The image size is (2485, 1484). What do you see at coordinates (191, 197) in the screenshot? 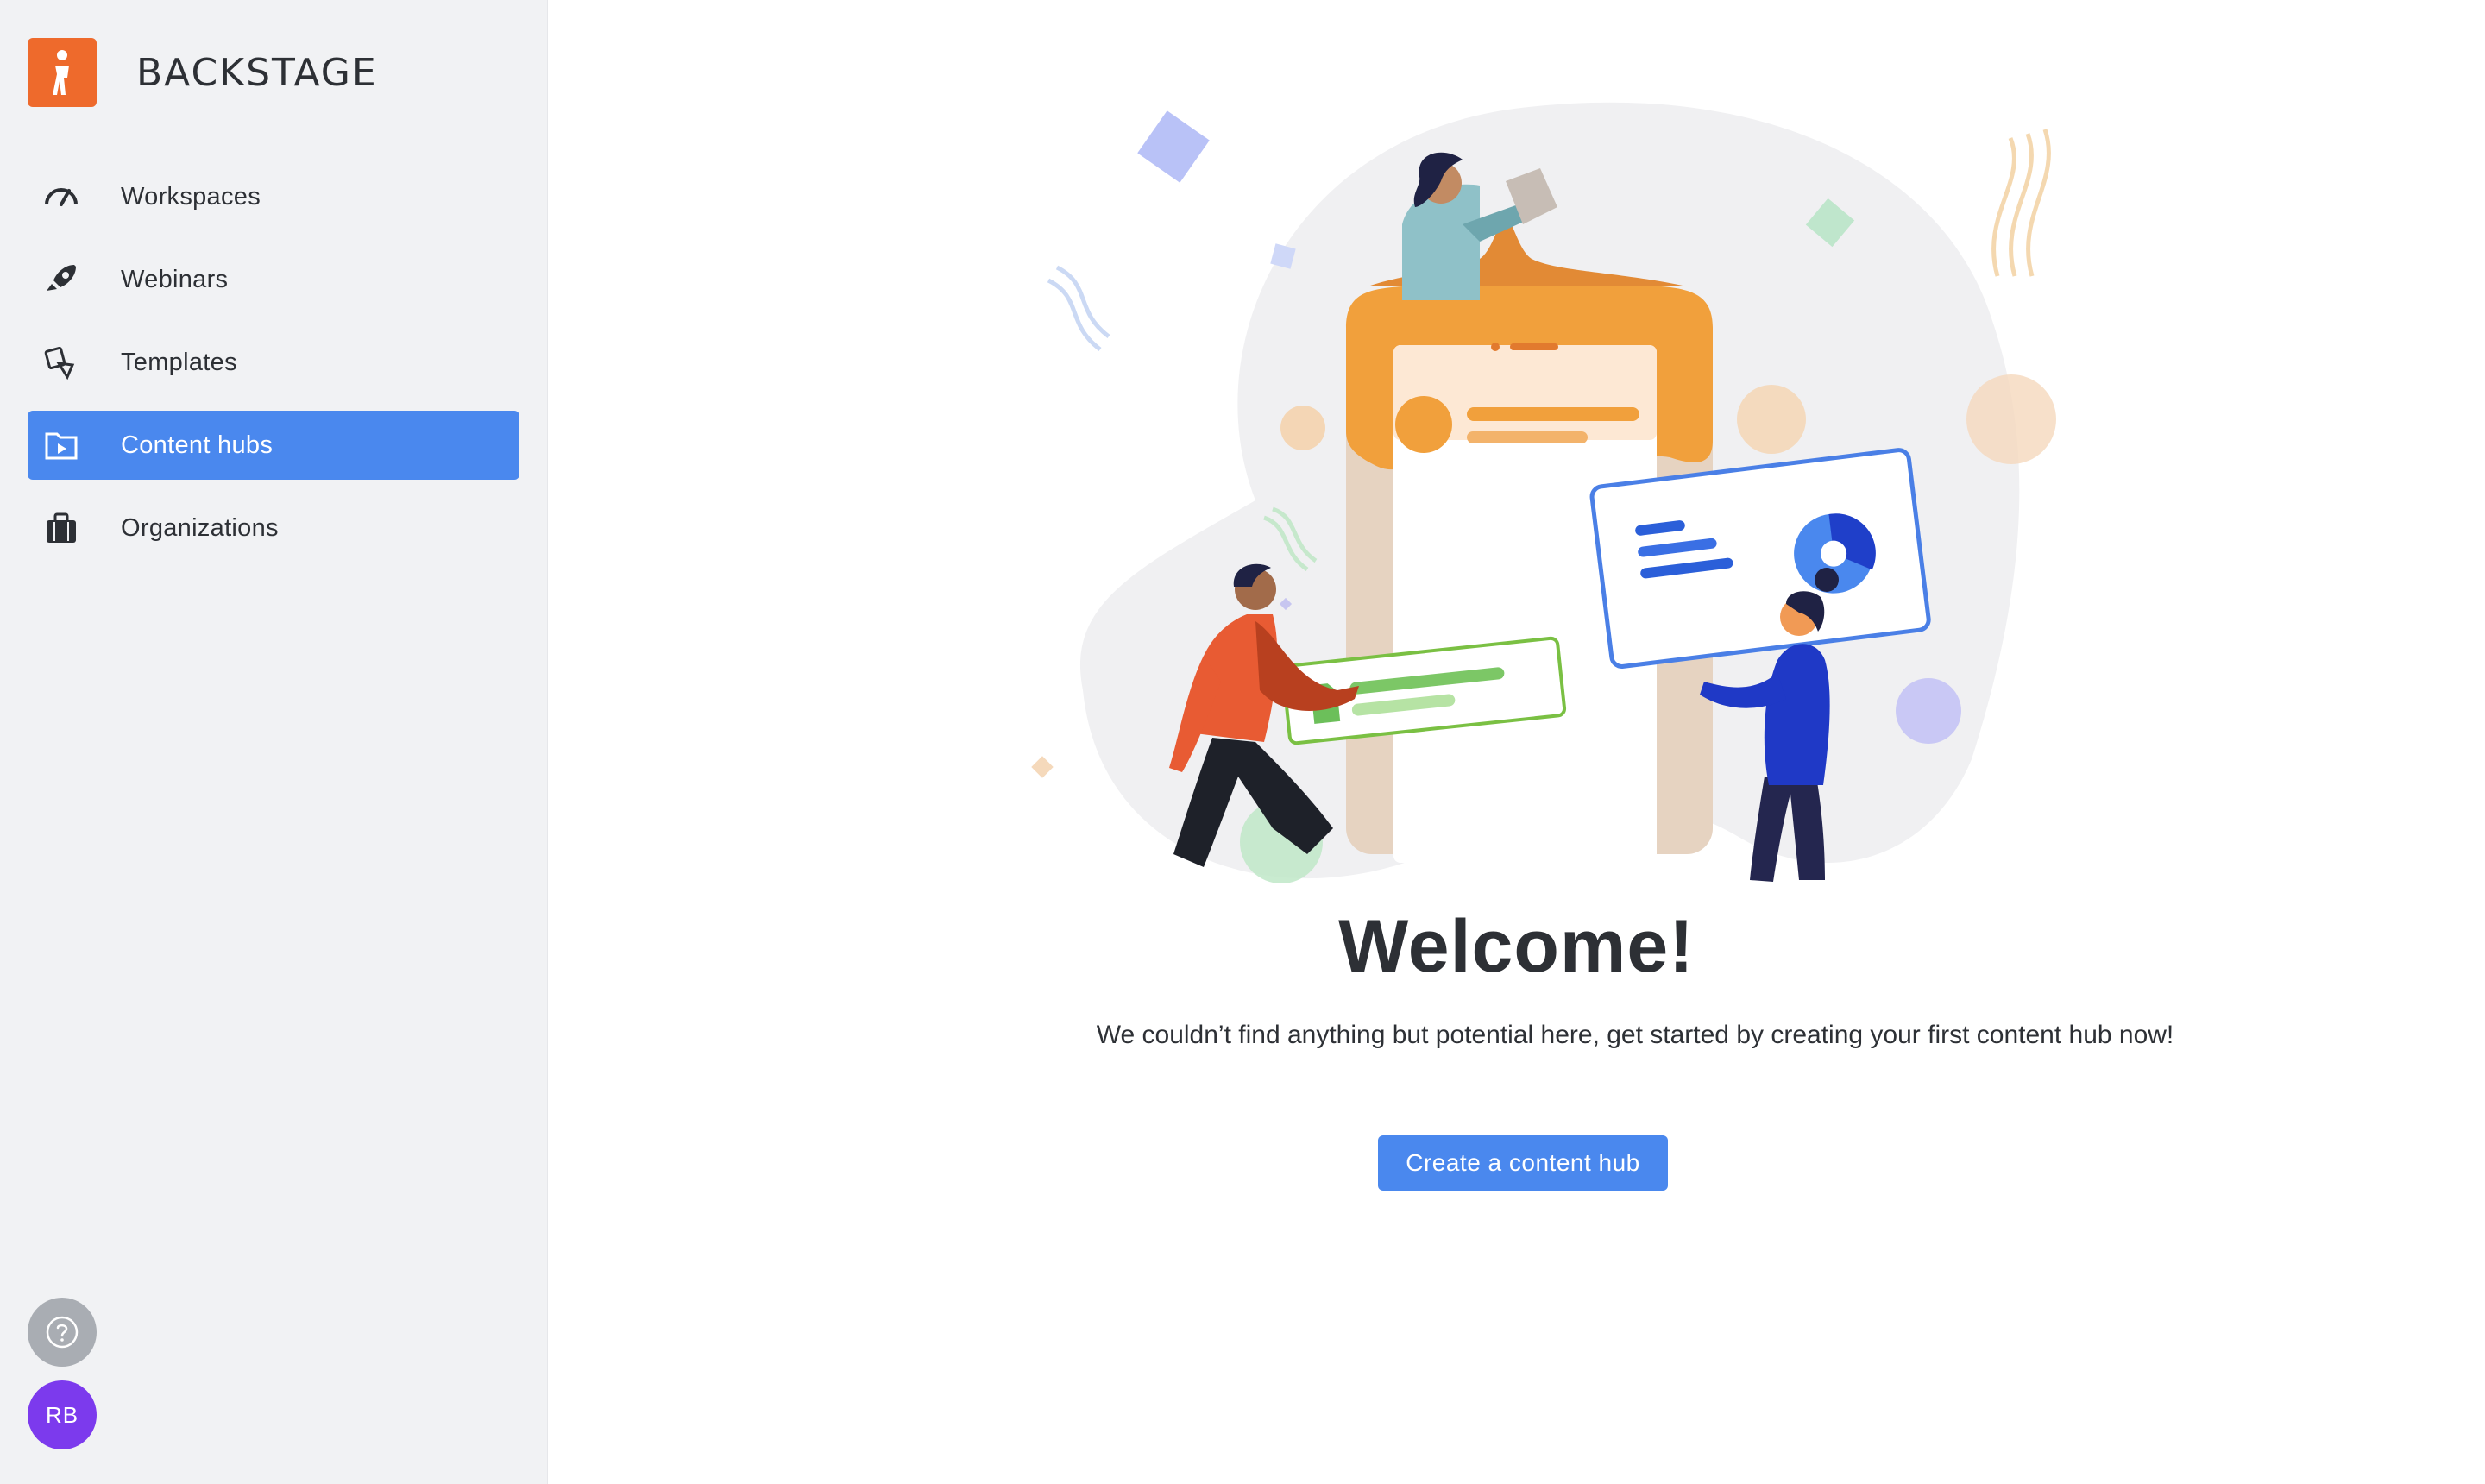
I see `sidebar-item-label: Workspaces` at bounding box center [191, 197].